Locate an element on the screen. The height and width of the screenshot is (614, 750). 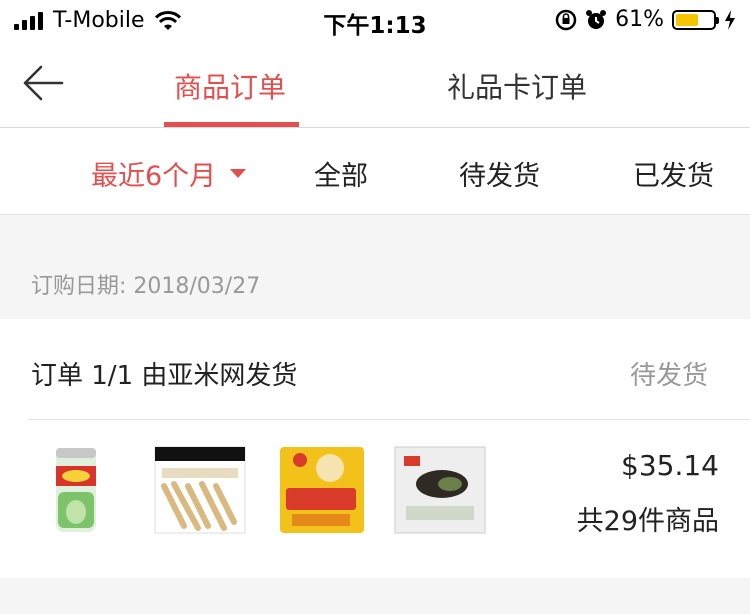
header: 商品订单 礼品卡订单 is located at coordinates (375, 84).